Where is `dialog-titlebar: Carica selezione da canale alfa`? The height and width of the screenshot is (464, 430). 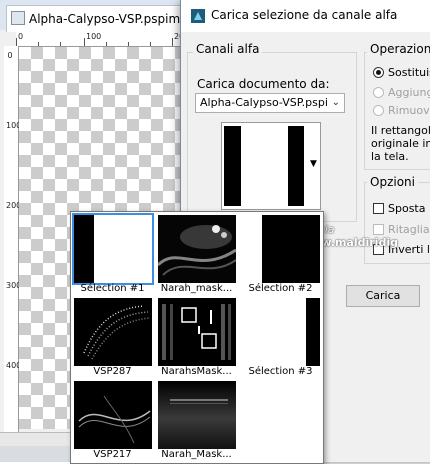
dialog-titlebar: Carica selezione da canale alfa is located at coordinates (305, 16).